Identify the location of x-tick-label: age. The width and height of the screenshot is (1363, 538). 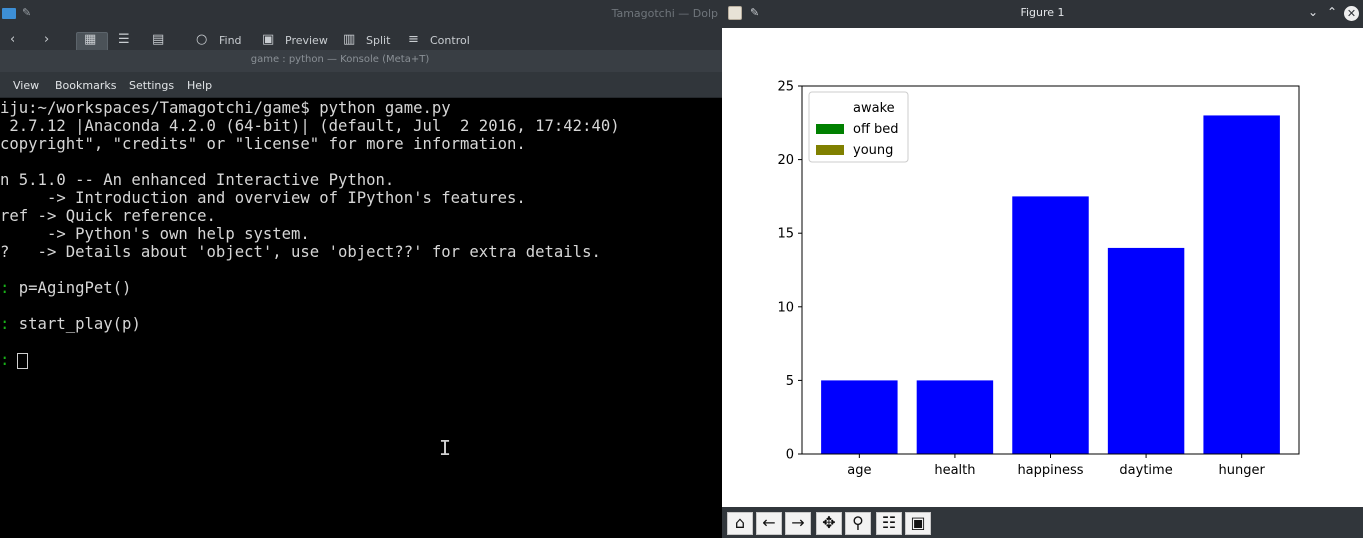
(859, 470).